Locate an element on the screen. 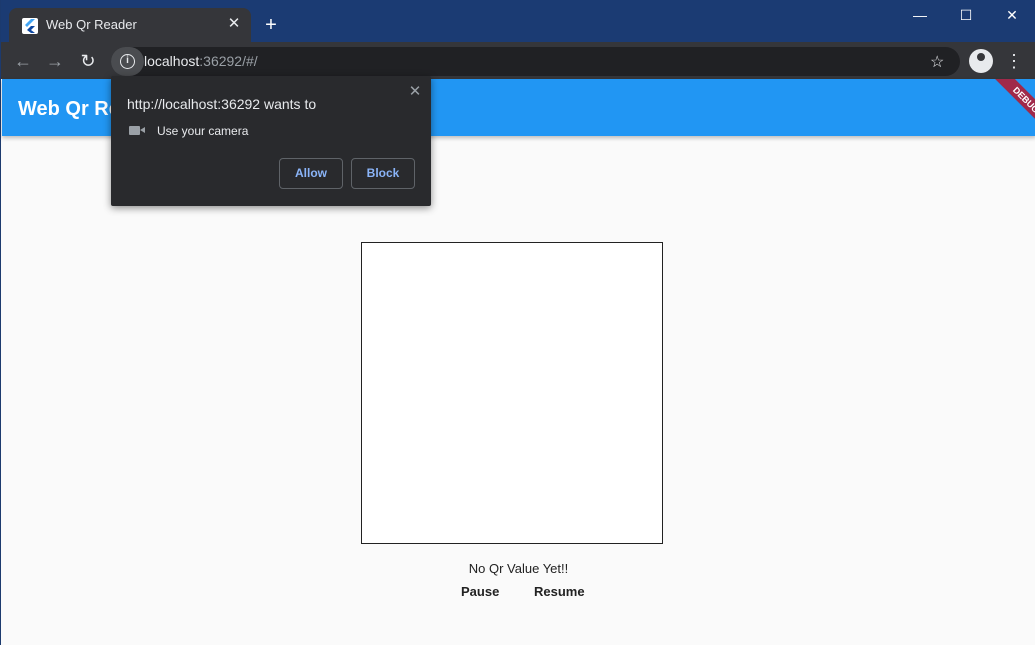 The width and height of the screenshot is (1035, 645). allow-button: Allow is located at coordinates (311, 173).